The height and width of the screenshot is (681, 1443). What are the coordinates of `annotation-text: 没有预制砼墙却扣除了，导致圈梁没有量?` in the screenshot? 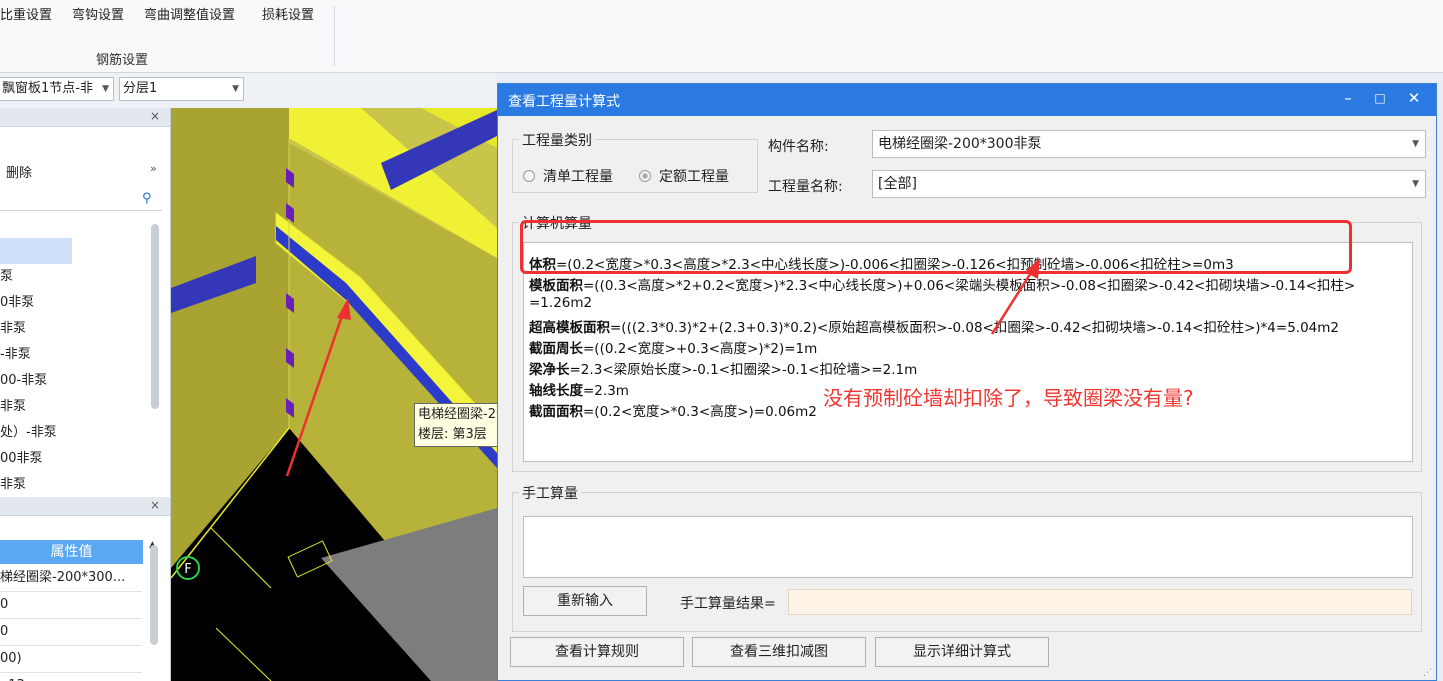 It's located at (1008, 398).